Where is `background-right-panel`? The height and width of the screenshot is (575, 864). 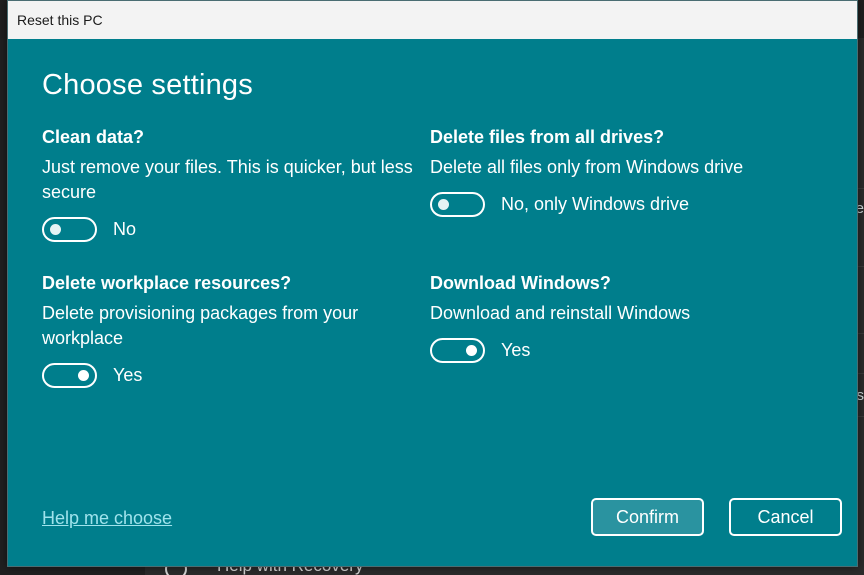 background-right-panel is located at coordinates (861, 306).